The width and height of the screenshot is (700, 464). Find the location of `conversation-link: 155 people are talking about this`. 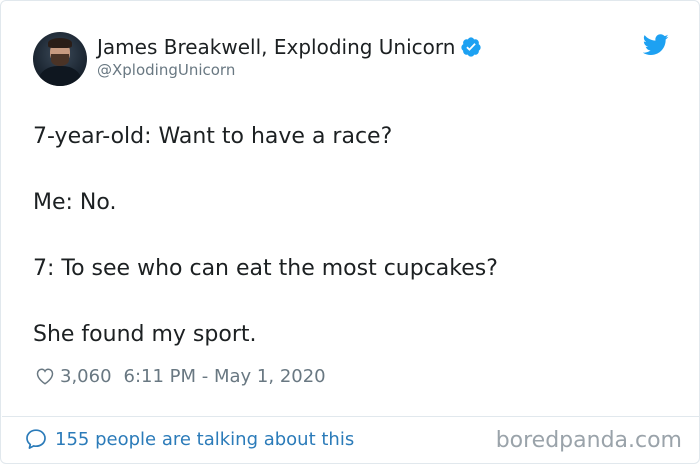

conversation-link: 155 people are talking about this is located at coordinates (189, 439).